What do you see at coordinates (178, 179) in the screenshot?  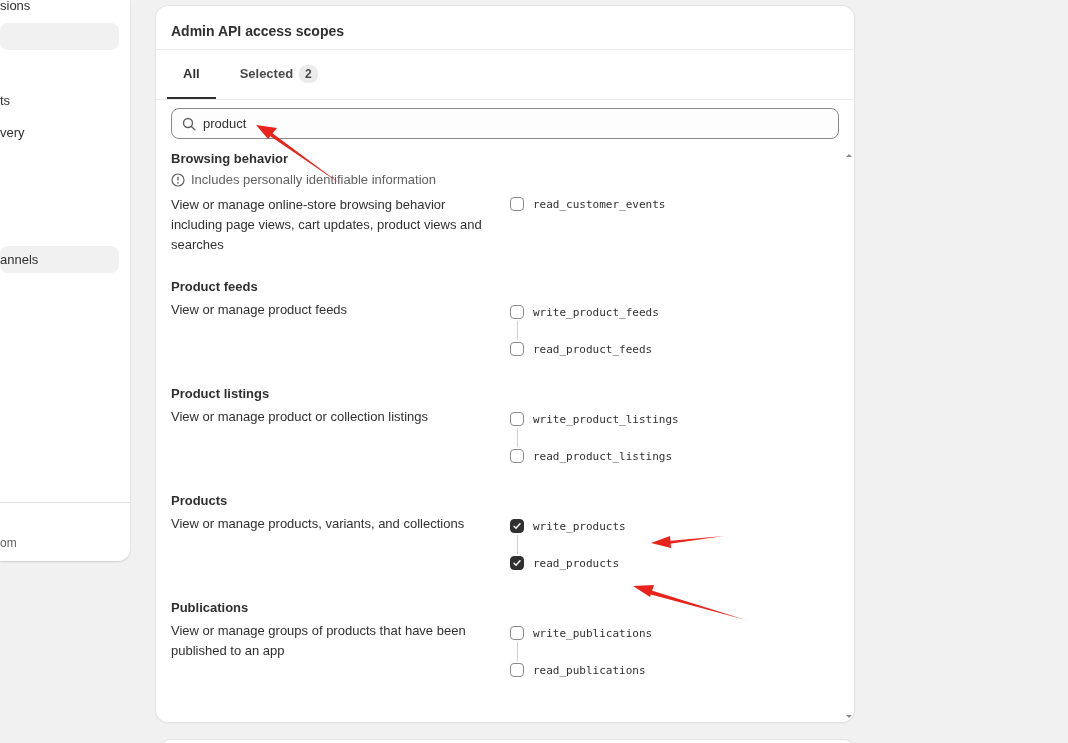 I see `info-icon` at bounding box center [178, 179].